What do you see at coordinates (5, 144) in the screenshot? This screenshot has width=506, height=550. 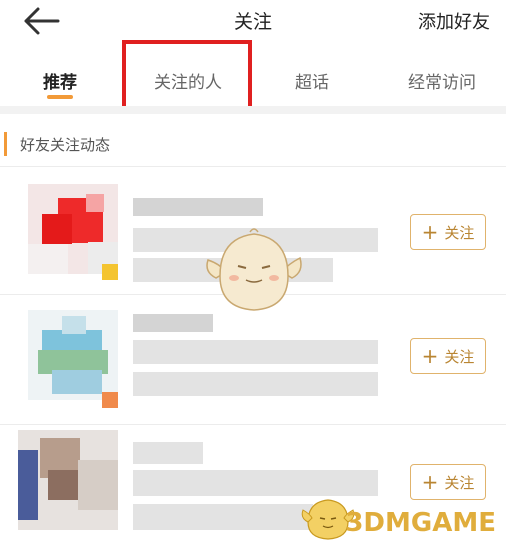 I see `section-accent-bar` at bounding box center [5, 144].